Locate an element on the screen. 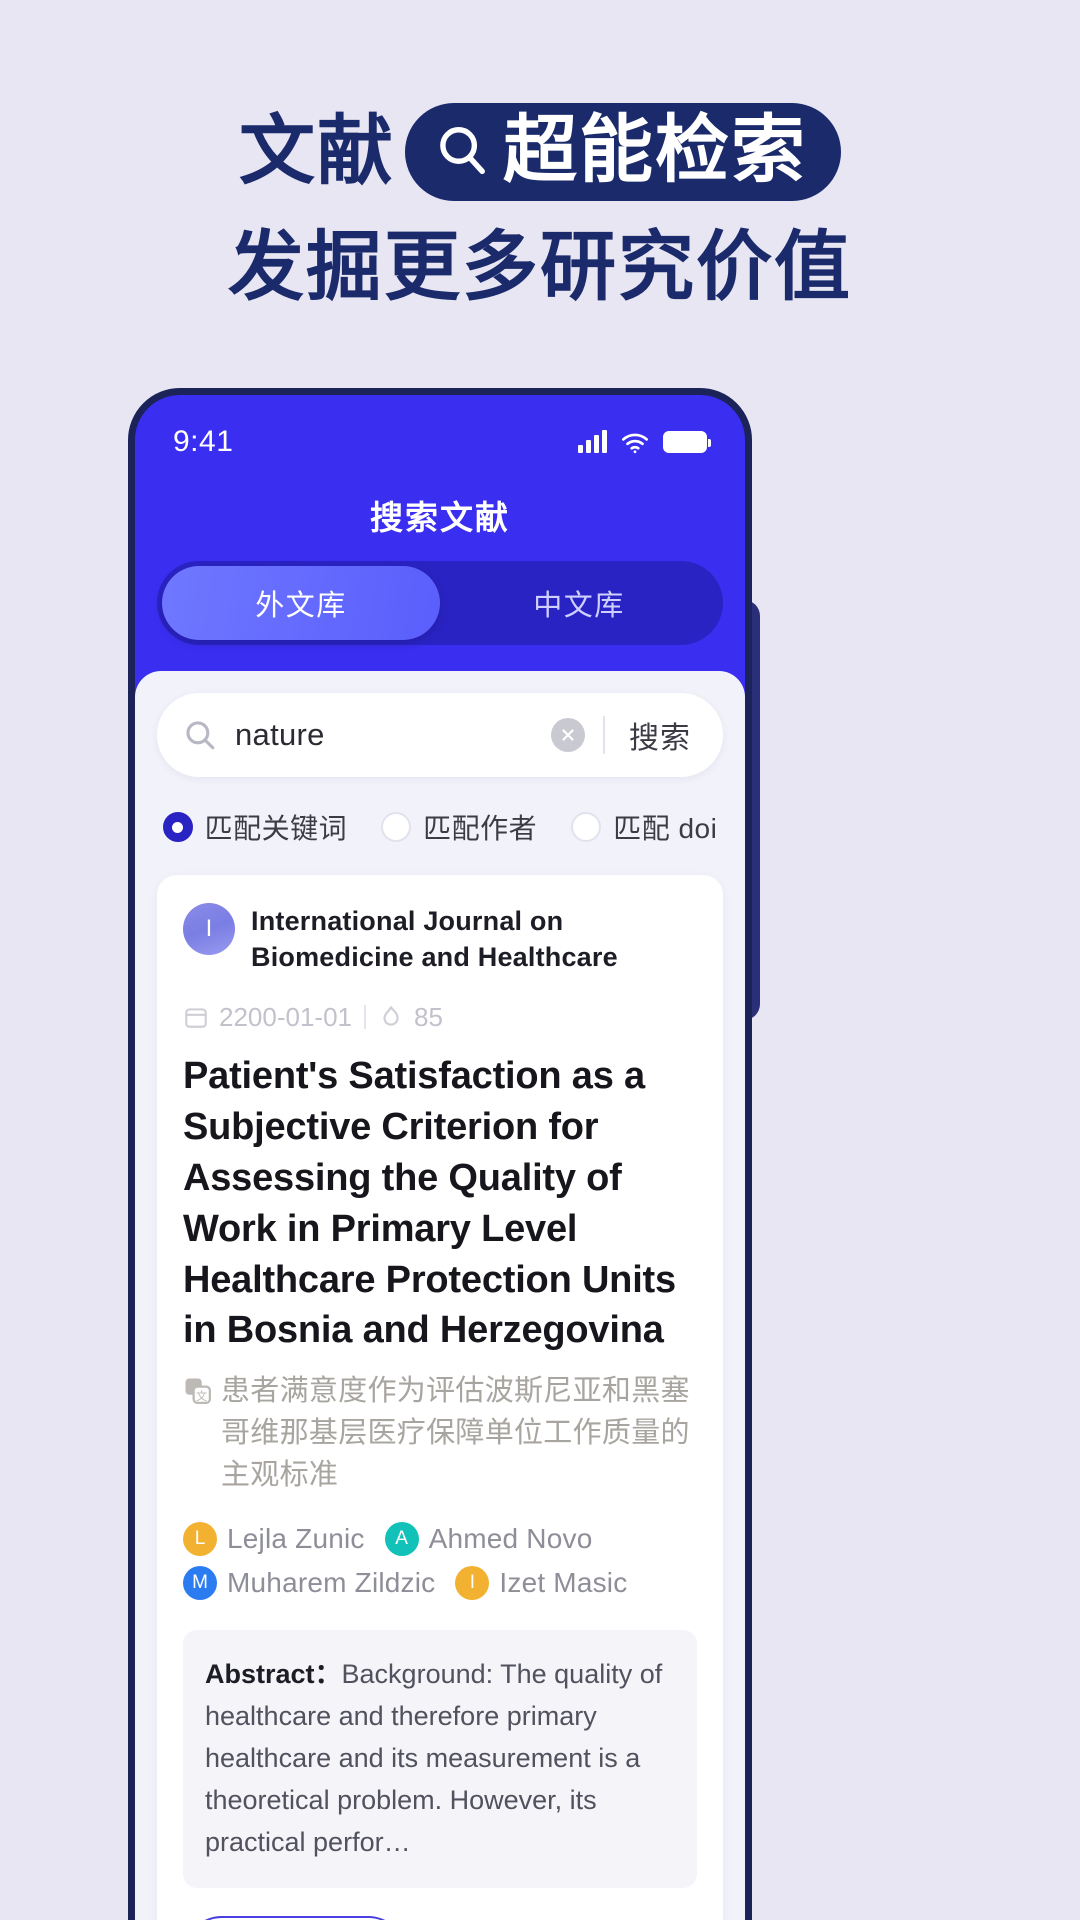 The height and width of the screenshot is (1920, 1080). hot-count: 85 is located at coordinates (410, 1017).